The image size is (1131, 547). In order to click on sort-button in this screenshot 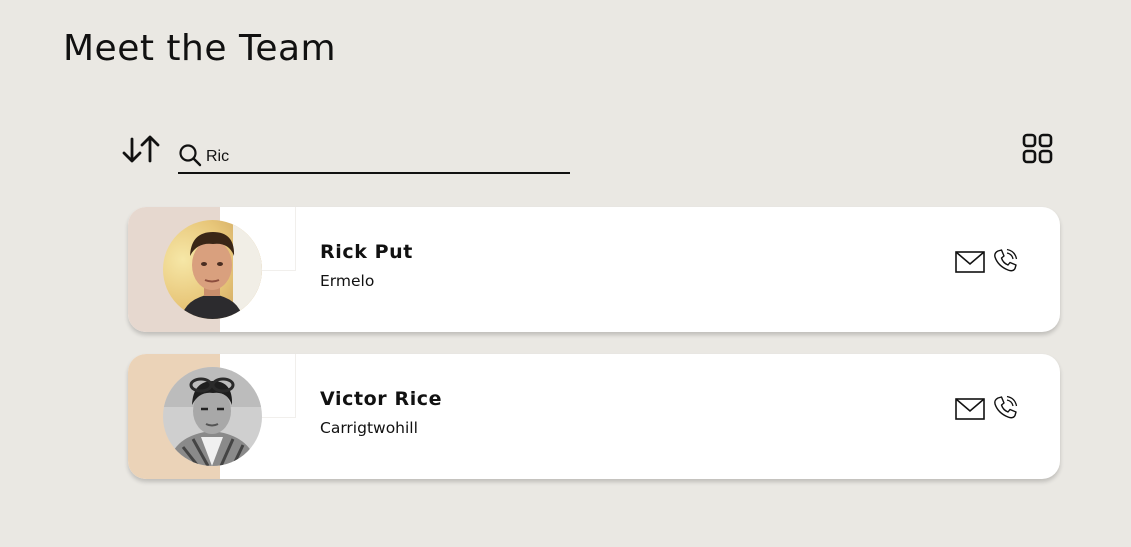, I will do `click(143, 150)`.